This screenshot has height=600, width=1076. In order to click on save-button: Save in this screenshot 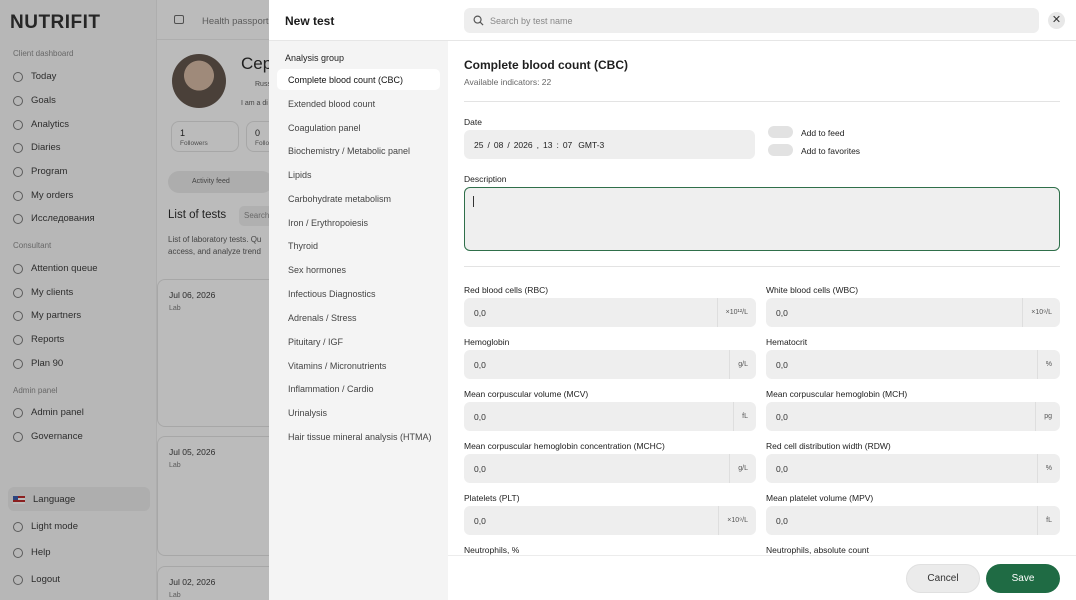, I will do `click(1023, 578)`.